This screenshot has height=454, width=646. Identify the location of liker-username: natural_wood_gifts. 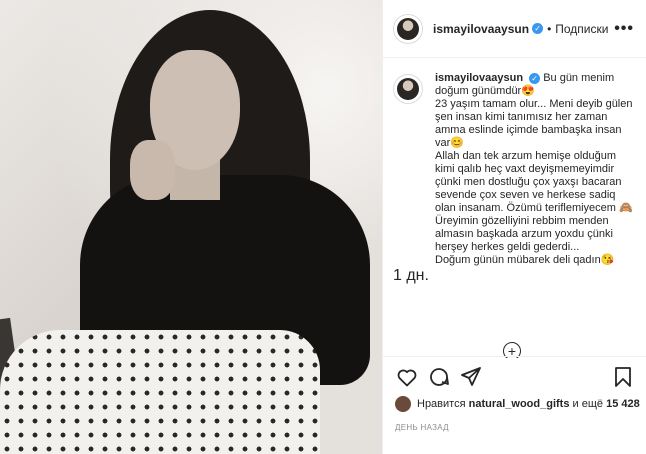
(519, 404).